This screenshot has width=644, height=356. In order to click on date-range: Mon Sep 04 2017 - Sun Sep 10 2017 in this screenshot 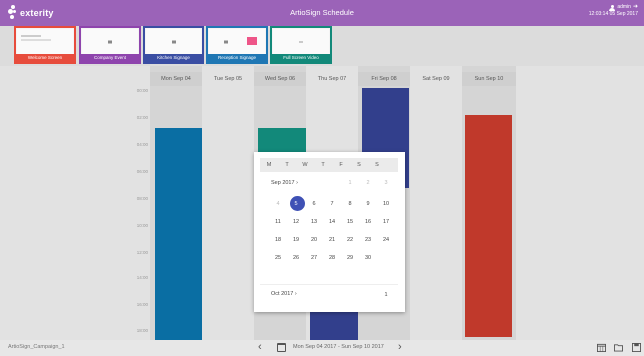, I will do `click(338, 347)`.